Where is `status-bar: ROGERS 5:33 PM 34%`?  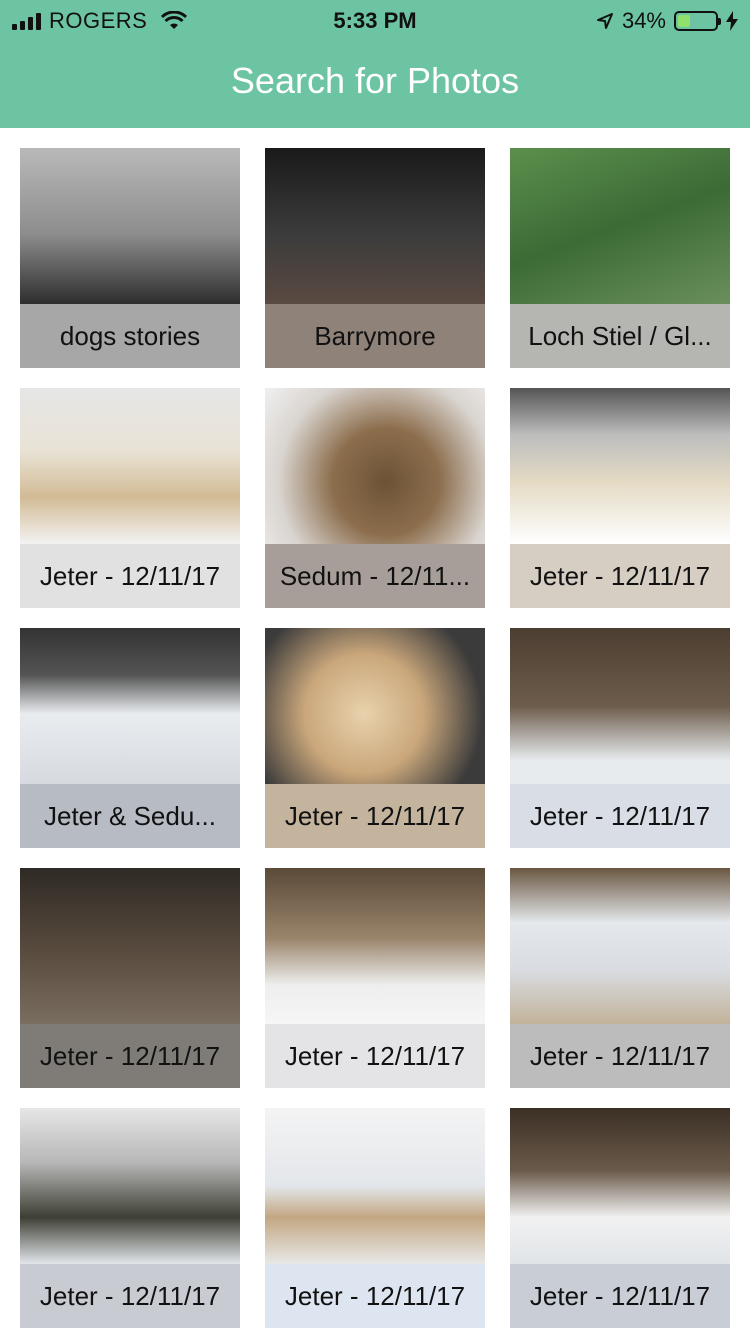
status-bar: ROGERS 5:33 PM 34% is located at coordinates (375, 20).